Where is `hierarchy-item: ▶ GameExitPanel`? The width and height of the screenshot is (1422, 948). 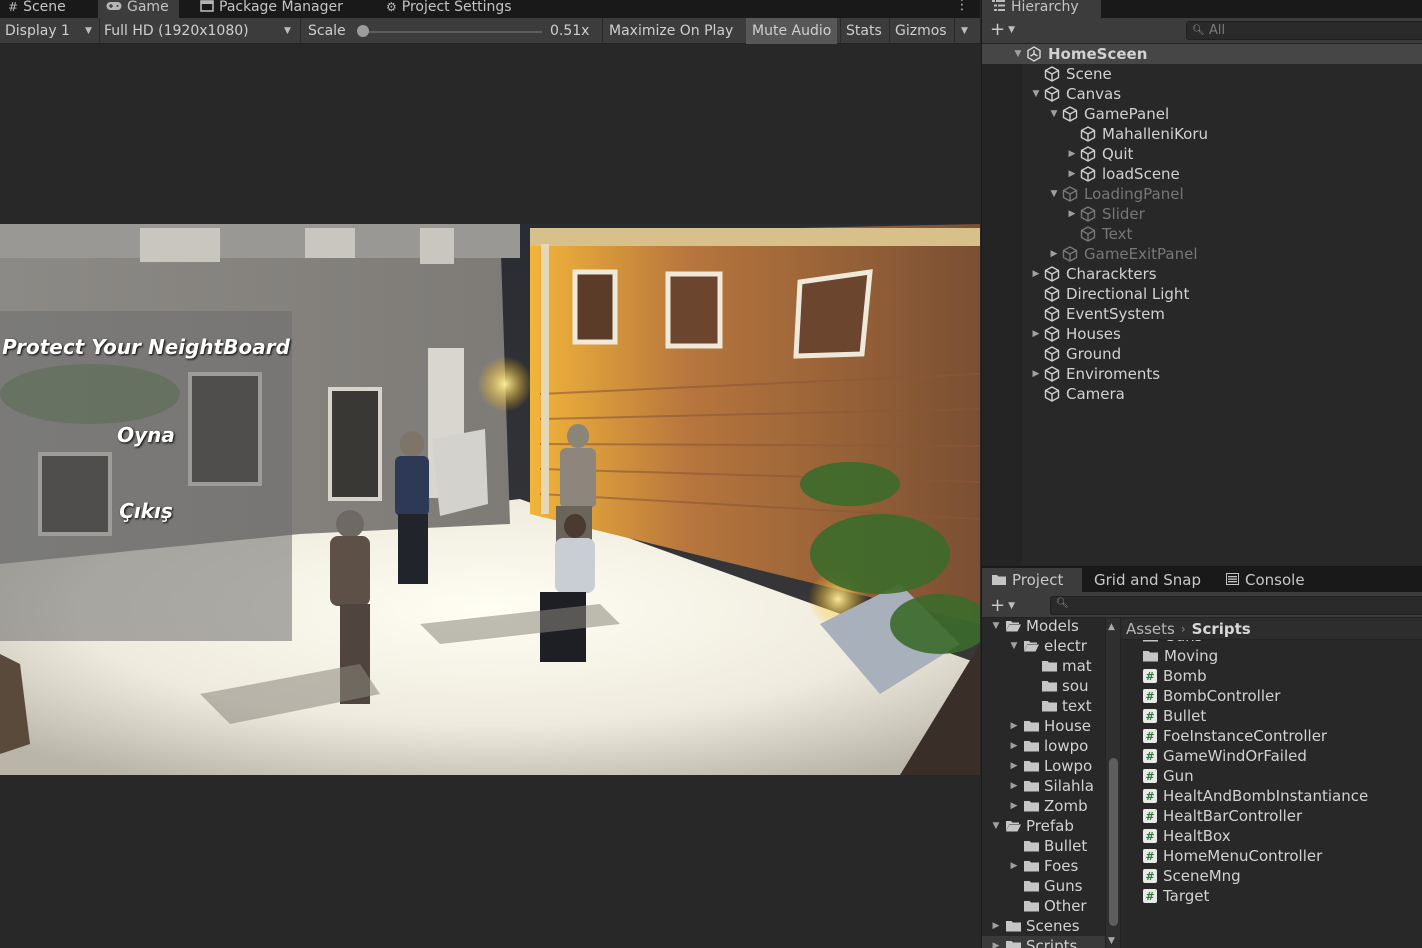 hierarchy-item: ▶ GameExitPanel is located at coordinates (1202, 254).